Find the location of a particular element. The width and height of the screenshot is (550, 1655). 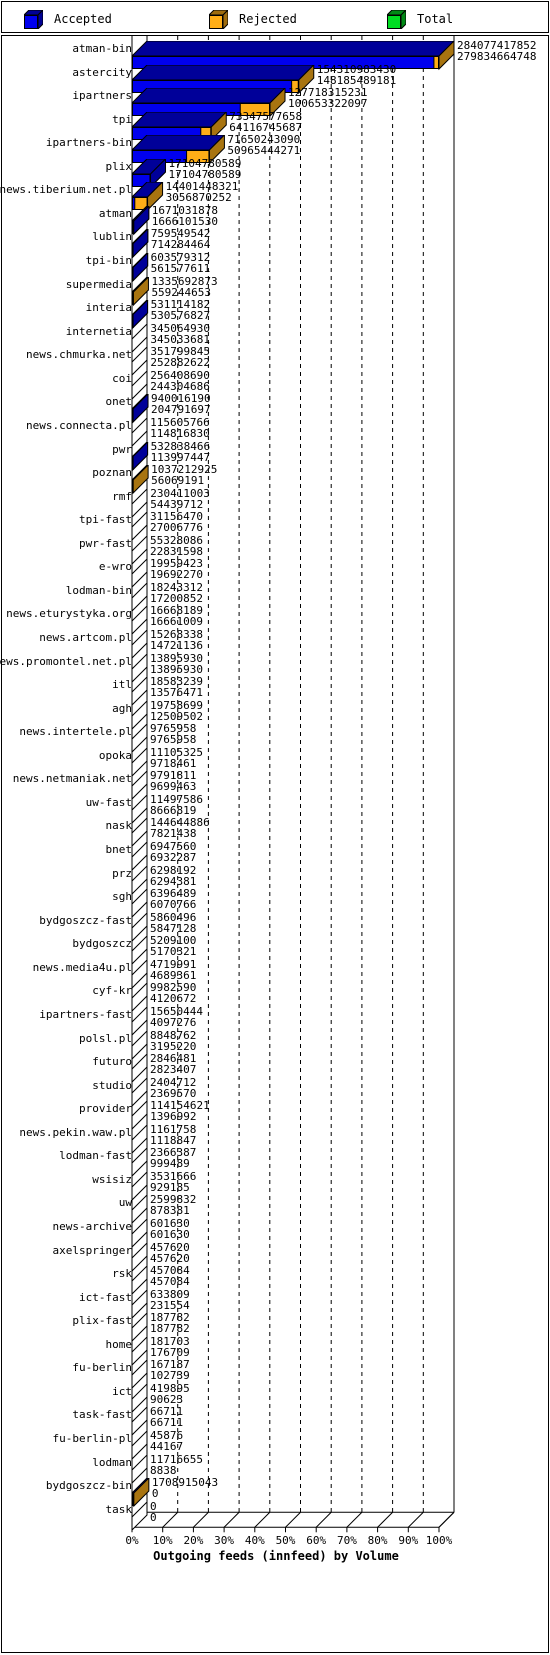

category-label: coi is located at coordinates (122, 378).